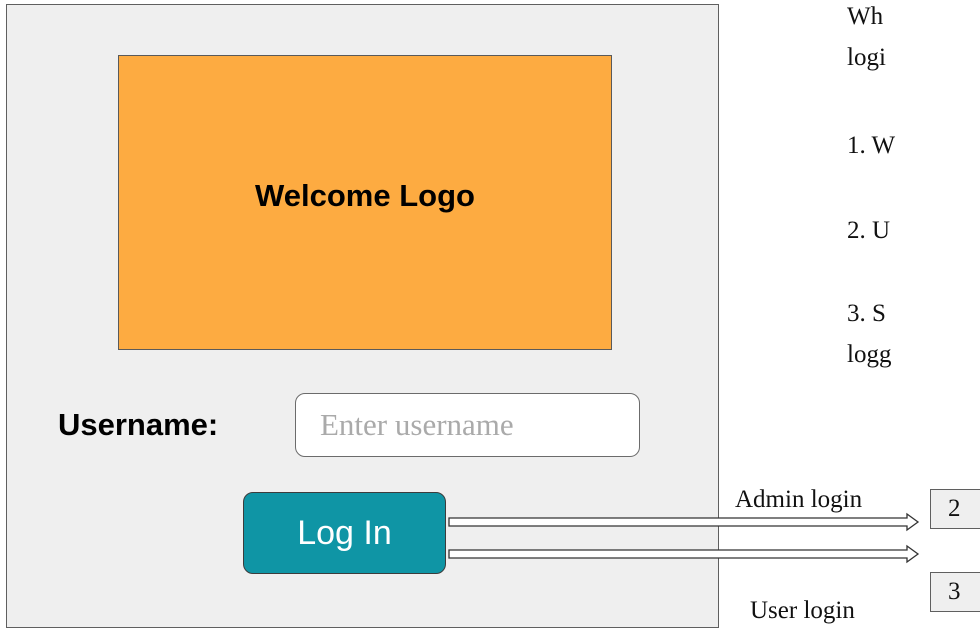 Image resolution: width=980 pixels, height=631 pixels. Describe the element at coordinates (802, 610) in the screenshot. I see `user-login-label: User login` at that location.